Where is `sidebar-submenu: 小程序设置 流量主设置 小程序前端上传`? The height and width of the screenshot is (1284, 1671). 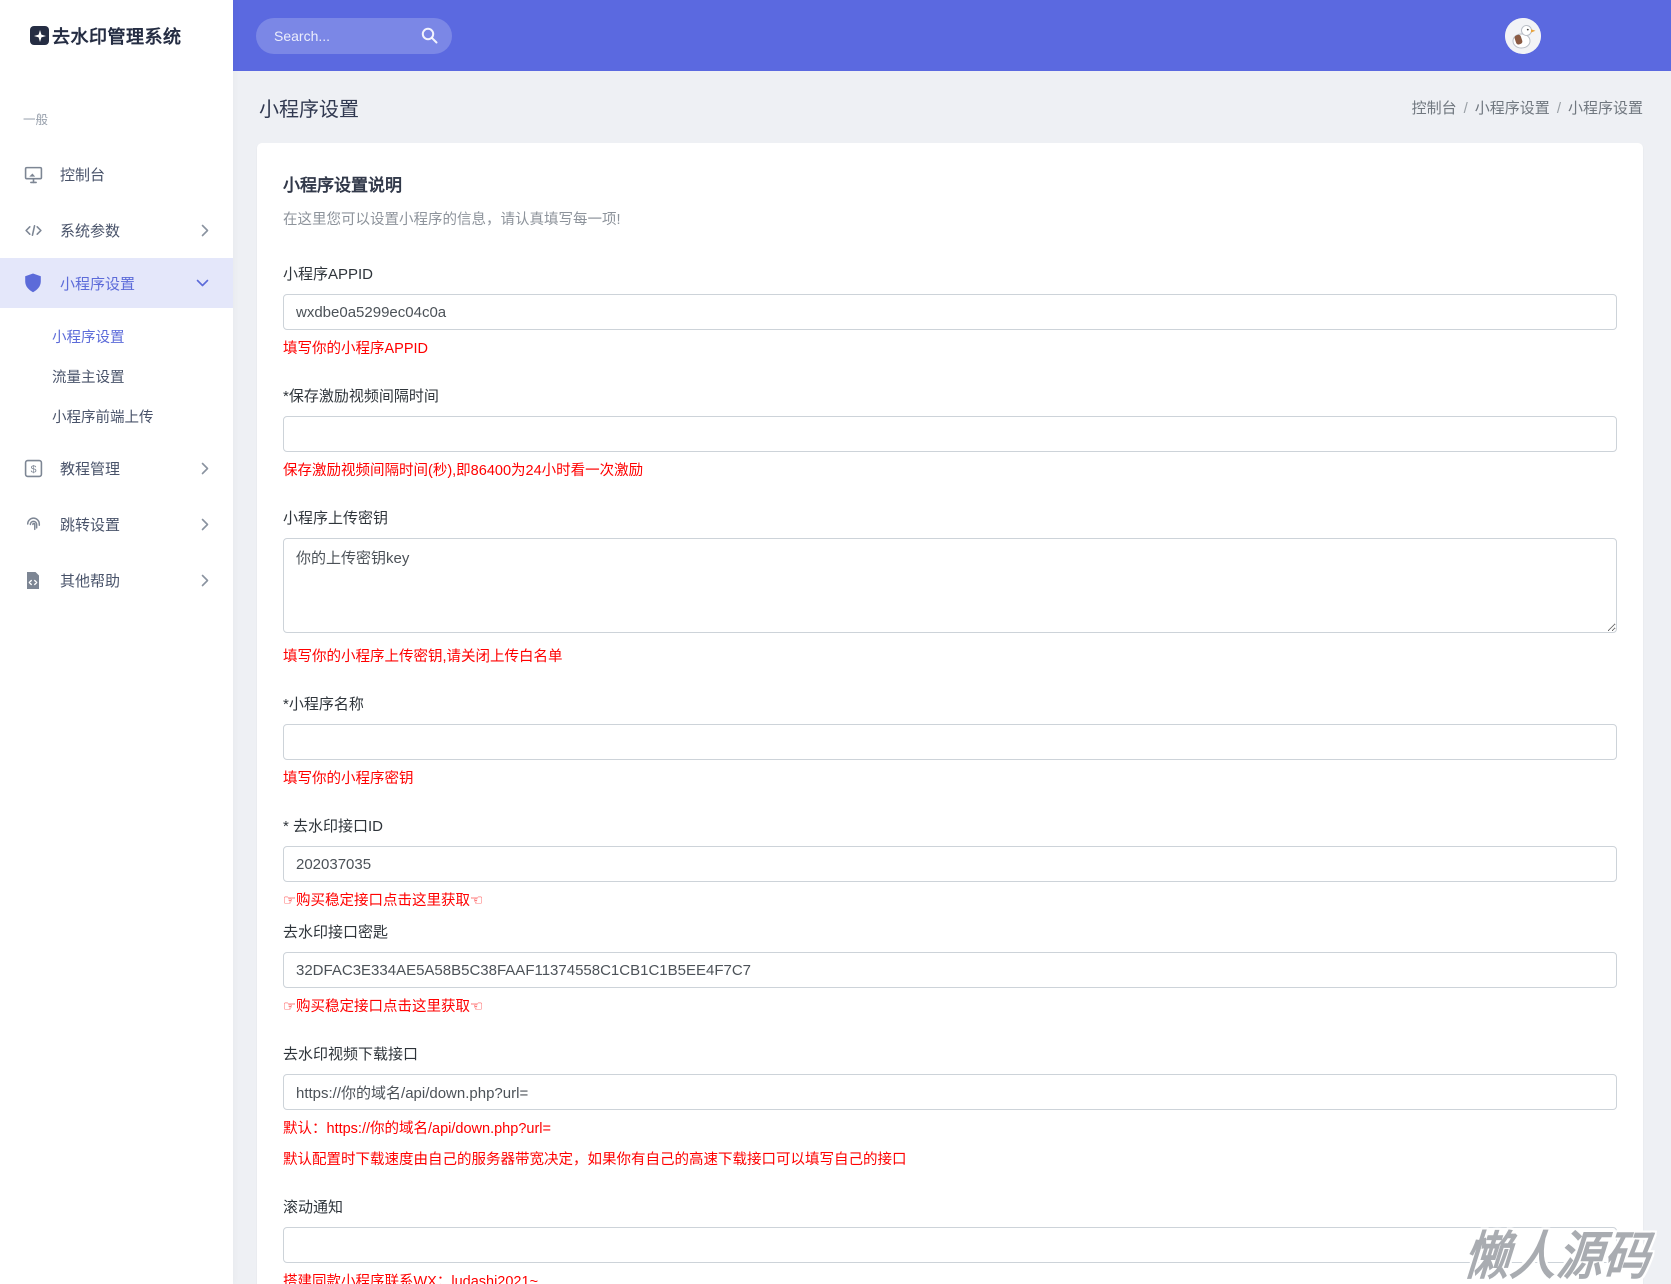
sidebar-submenu: 小程序设置 流量主设置 小程序前端上传 is located at coordinates (116, 374).